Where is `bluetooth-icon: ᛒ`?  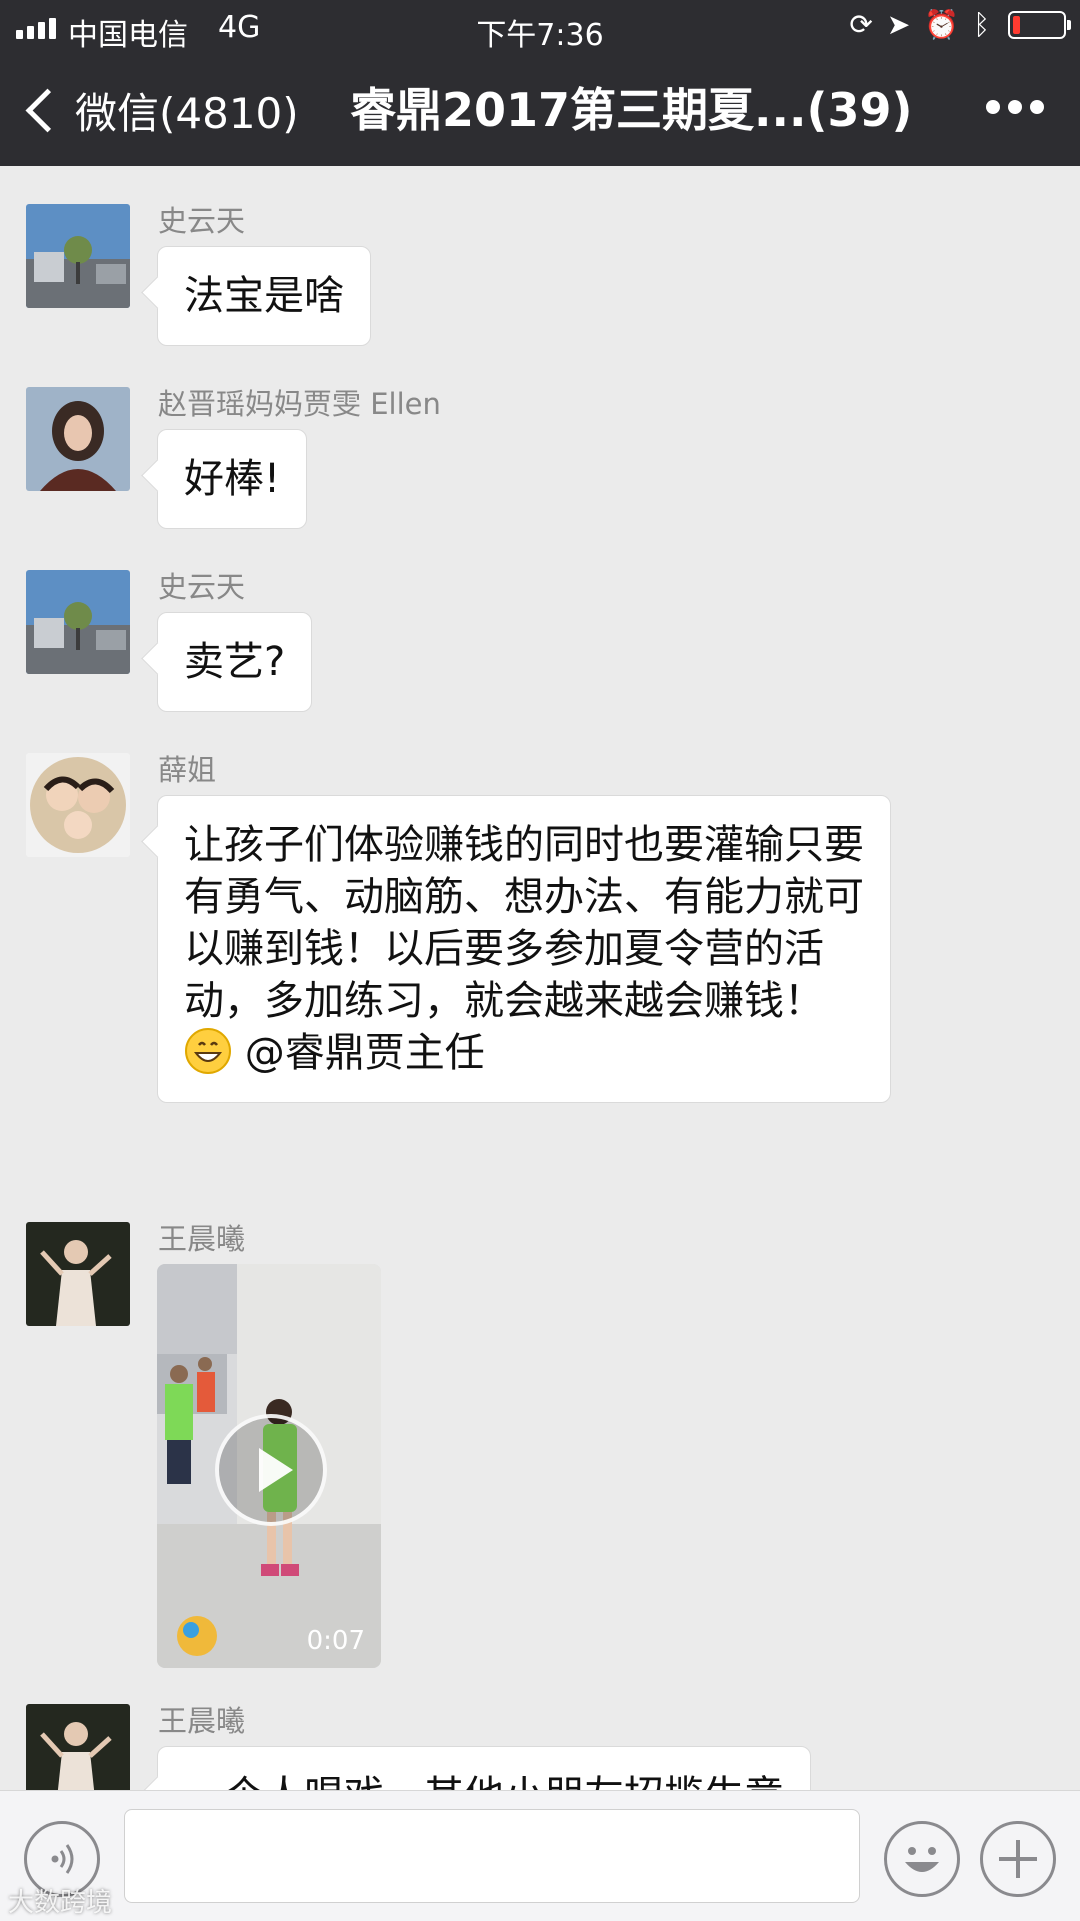 bluetooth-icon: ᛒ is located at coordinates (981, 24).